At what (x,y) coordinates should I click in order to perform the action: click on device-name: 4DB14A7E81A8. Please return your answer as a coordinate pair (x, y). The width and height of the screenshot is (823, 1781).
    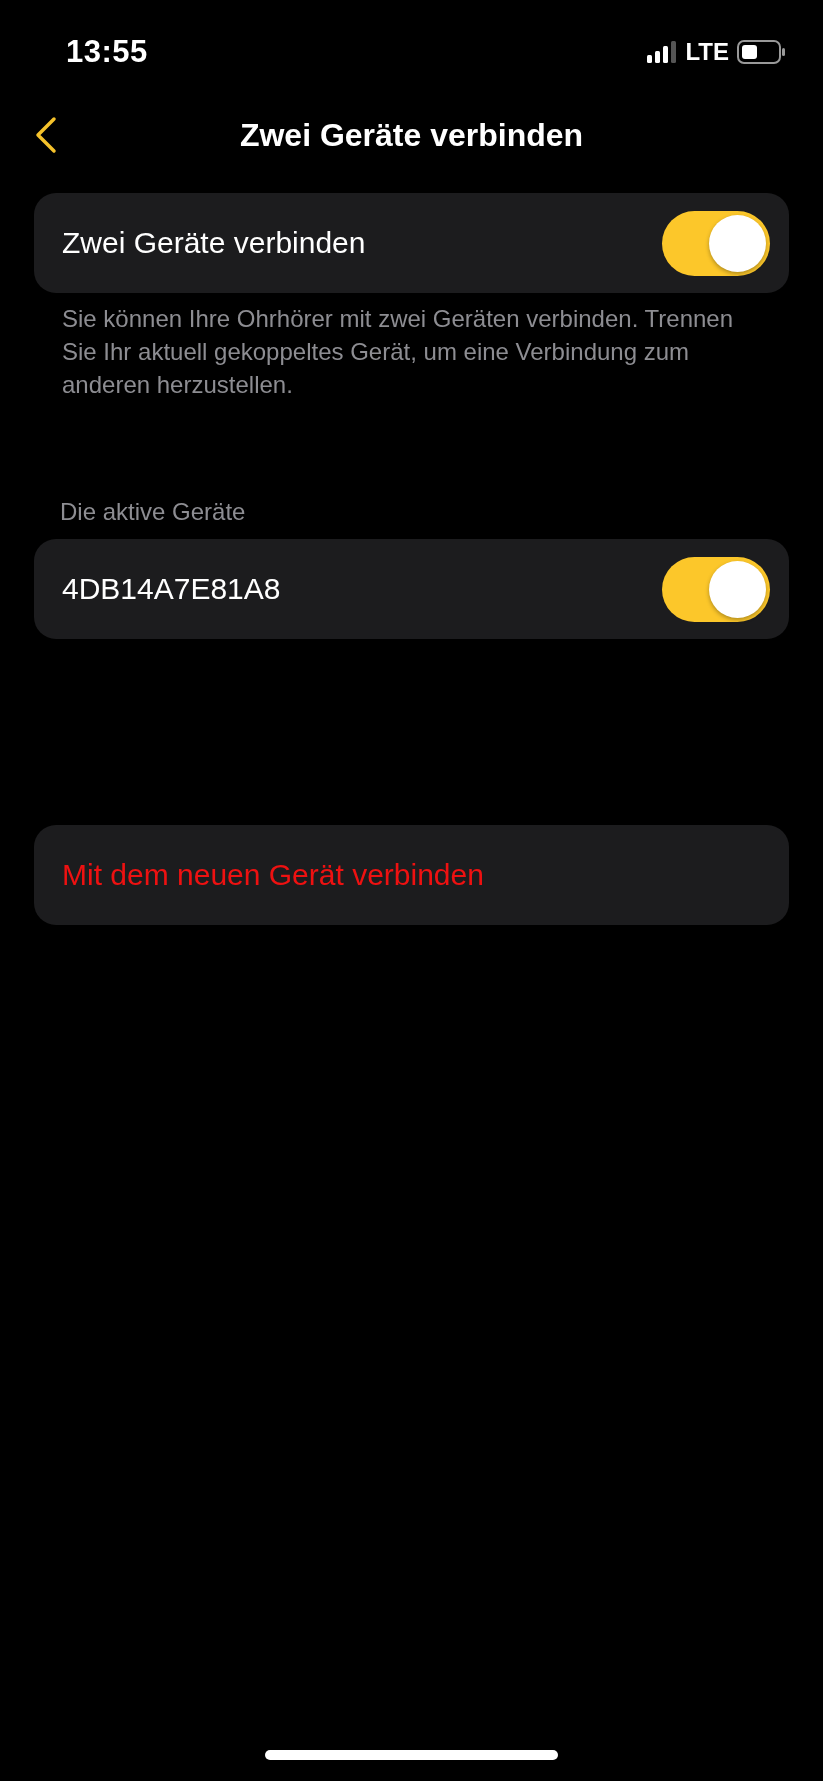
    Looking at the image, I should click on (171, 589).